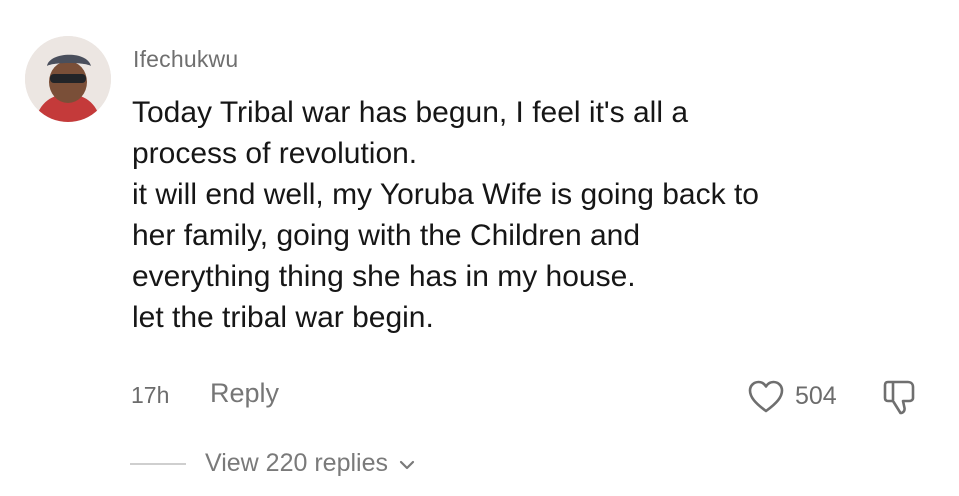  What do you see at coordinates (283, 317) in the screenshot?
I see `comment-text-line: let the tribal war begin.` at bounding box center [283, 317].